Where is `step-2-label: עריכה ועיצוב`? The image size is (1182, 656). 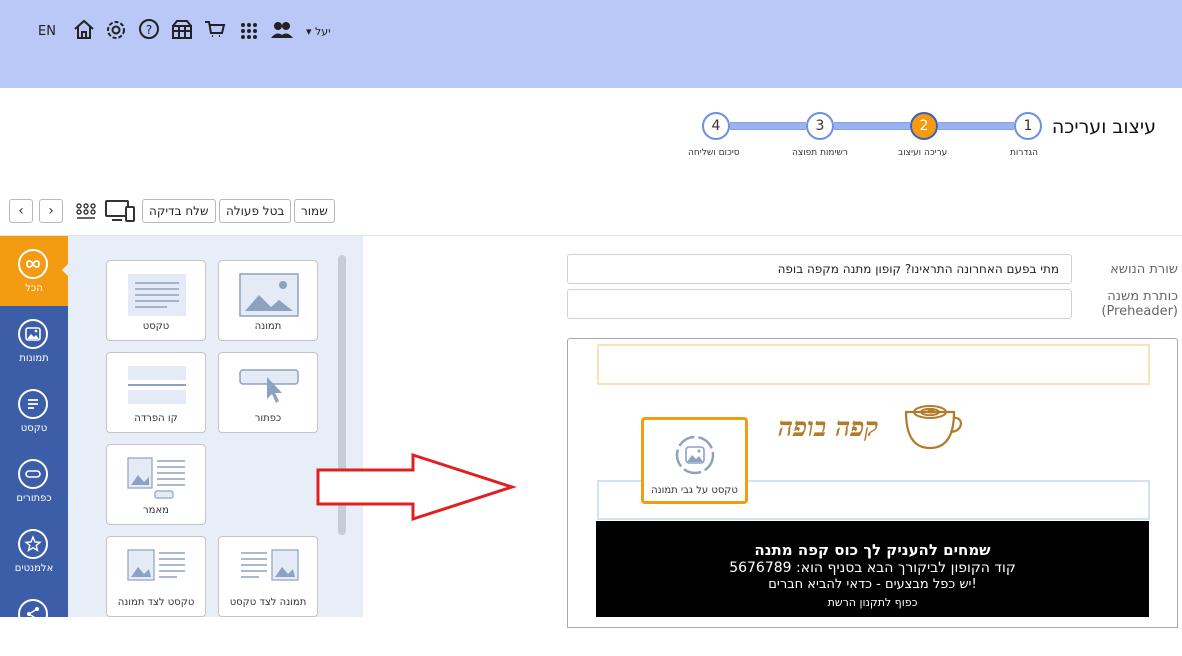 step-2-label: עריכה ועיצוב is located at coordinates (923, 153).